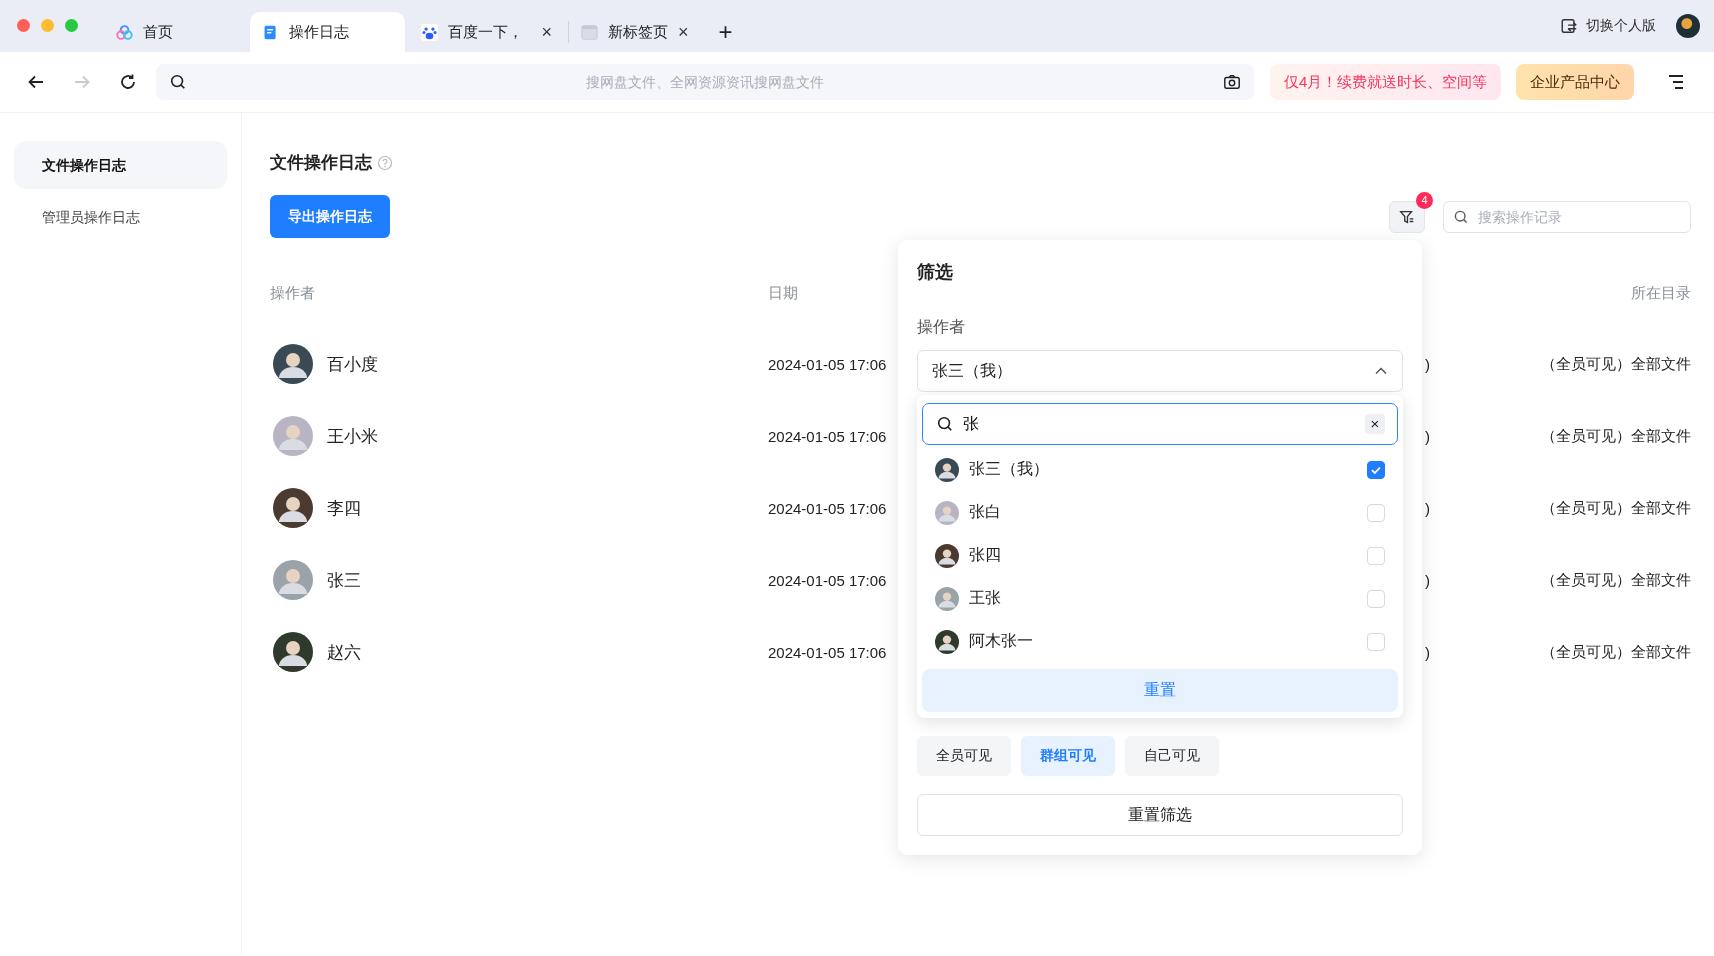 The width and height of the screenshot is (1714, 956). Describe the element at coordinates (321, 163) in the screenshot. I see `page-title: 文件操作日志` at that location.